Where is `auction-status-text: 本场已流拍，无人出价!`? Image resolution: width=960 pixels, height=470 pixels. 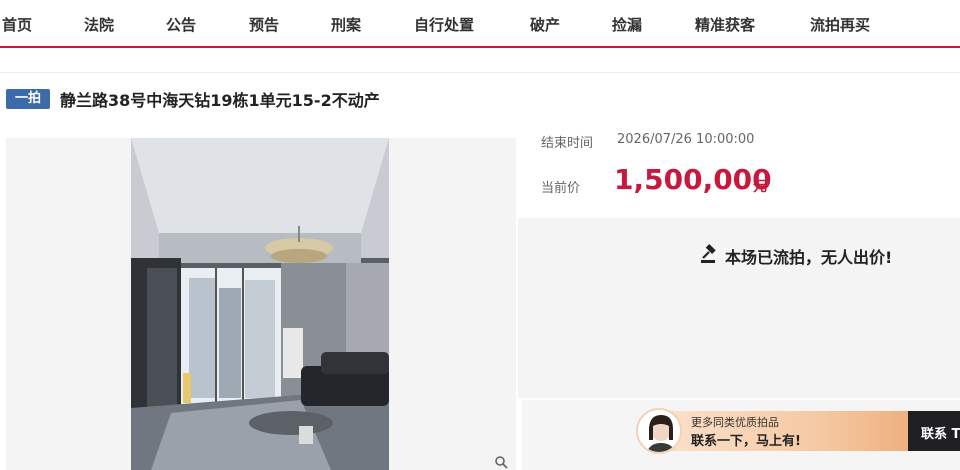 auction-status-text: 本场已流拍，无人出价! is located at coordinates (809, 257).